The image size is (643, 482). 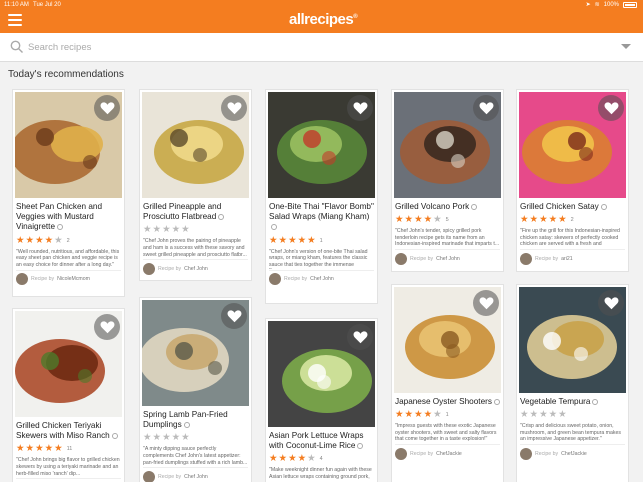 What do you see at coordinates (68, 277) in the screenshot?
I see `recipe-byline: Recipe by NicoleMcmom` at bounding box center [68, 277].